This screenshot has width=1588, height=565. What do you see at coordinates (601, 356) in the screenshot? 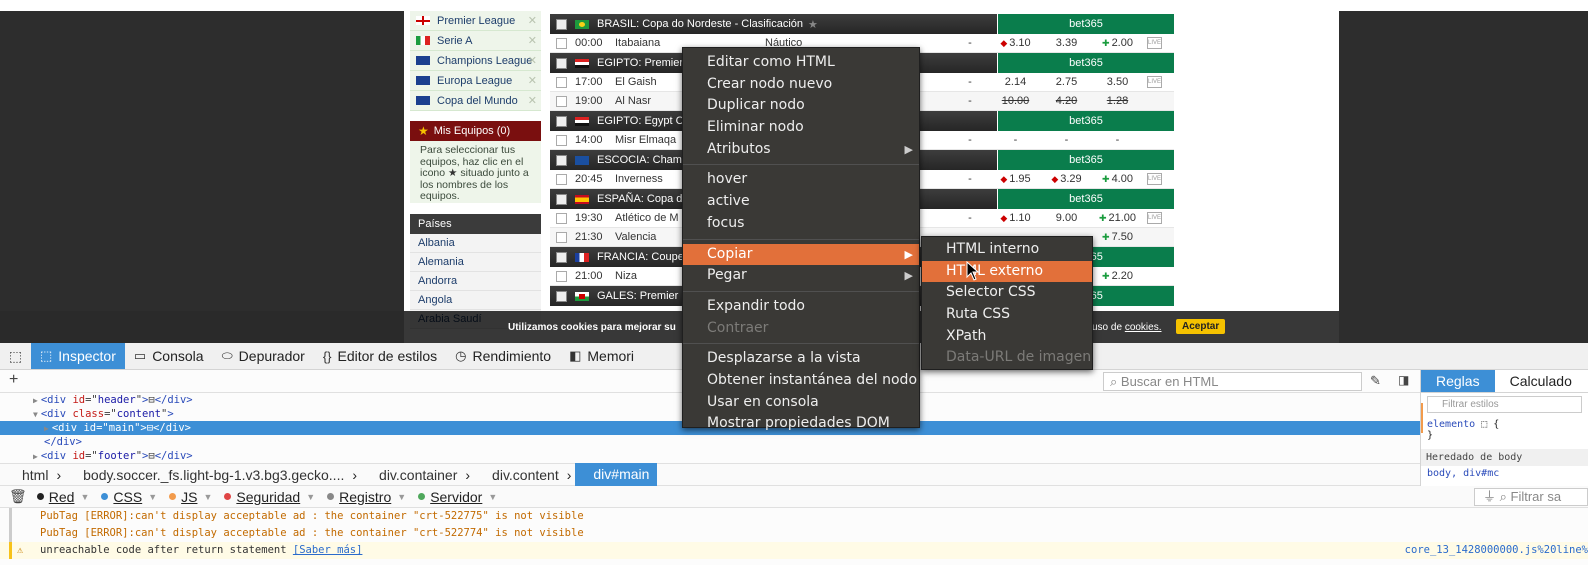
I see `tab-memori: ◧ Memori` at bounding box center [601, 356].